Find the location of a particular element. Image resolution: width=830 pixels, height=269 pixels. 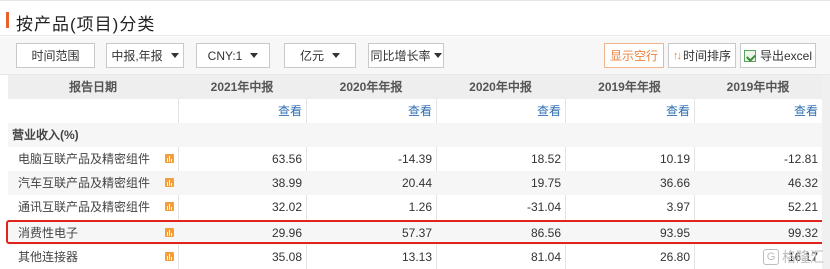

table-cell: 32.02 is located at coordinates (286, 207).